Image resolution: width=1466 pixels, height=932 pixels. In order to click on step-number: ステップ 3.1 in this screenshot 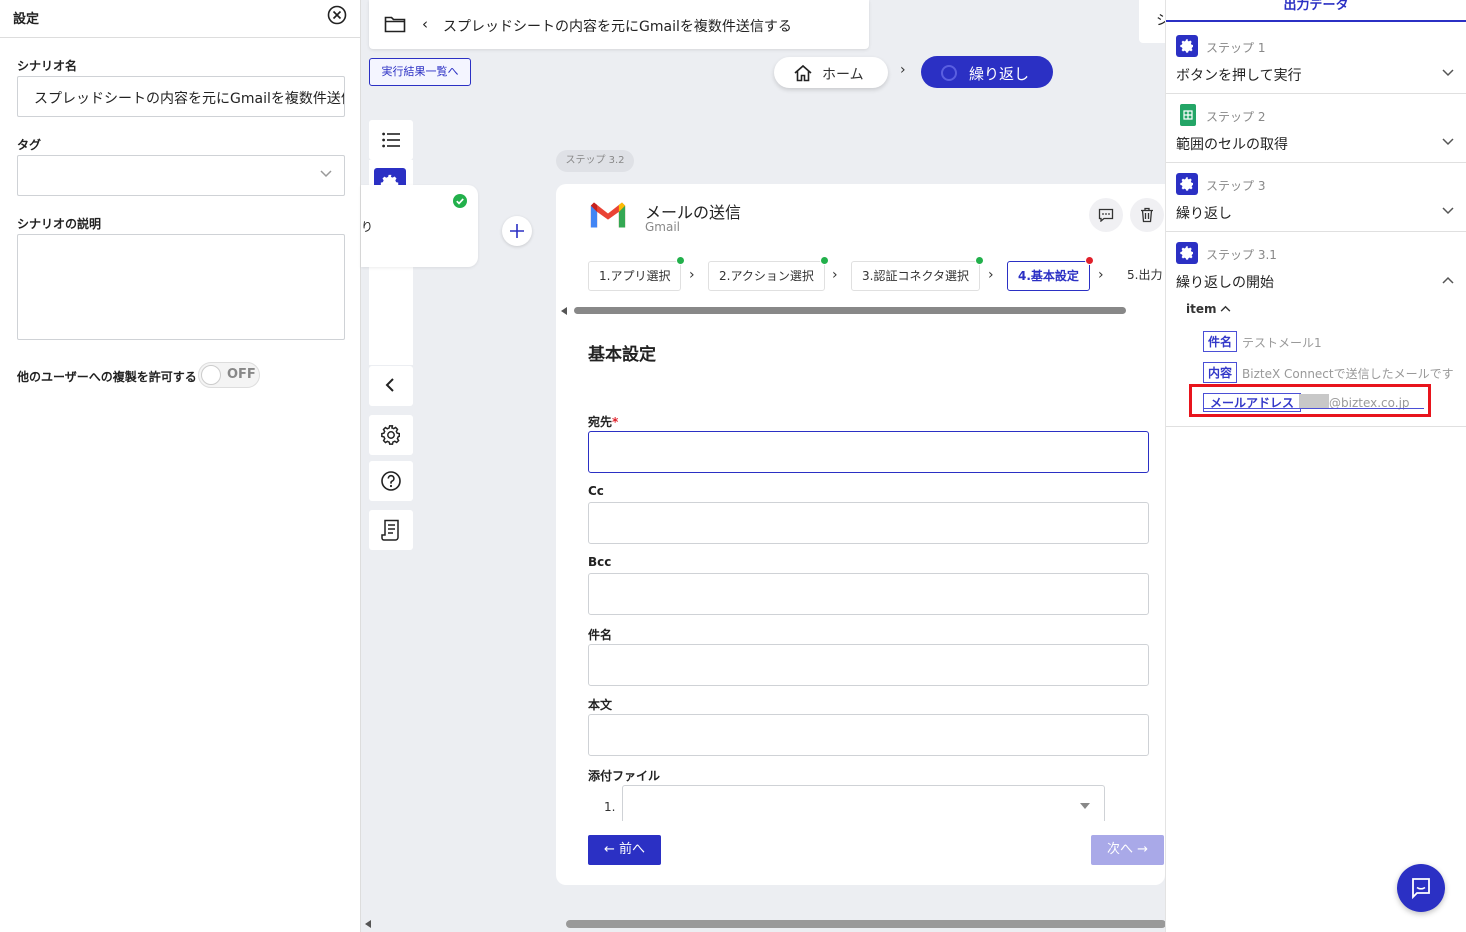, I will do `click(1241, 255)`.